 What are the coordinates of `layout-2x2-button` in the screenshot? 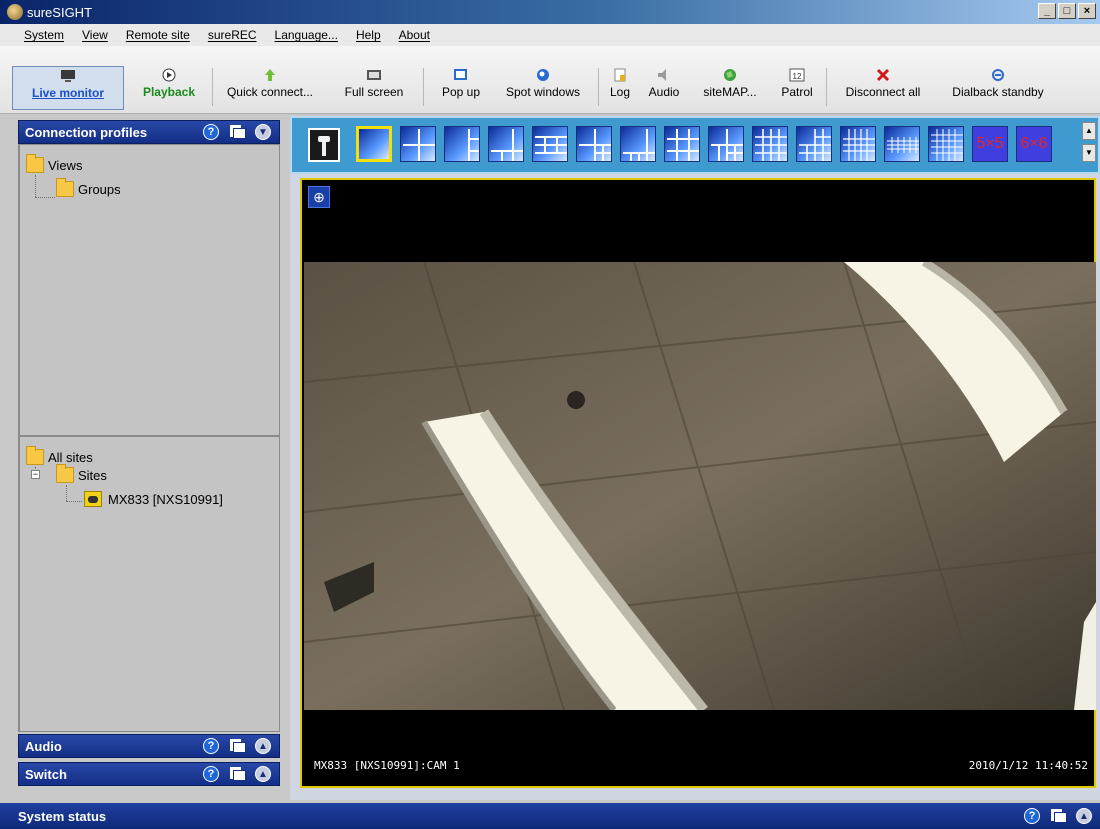 It's located at (418, 144).